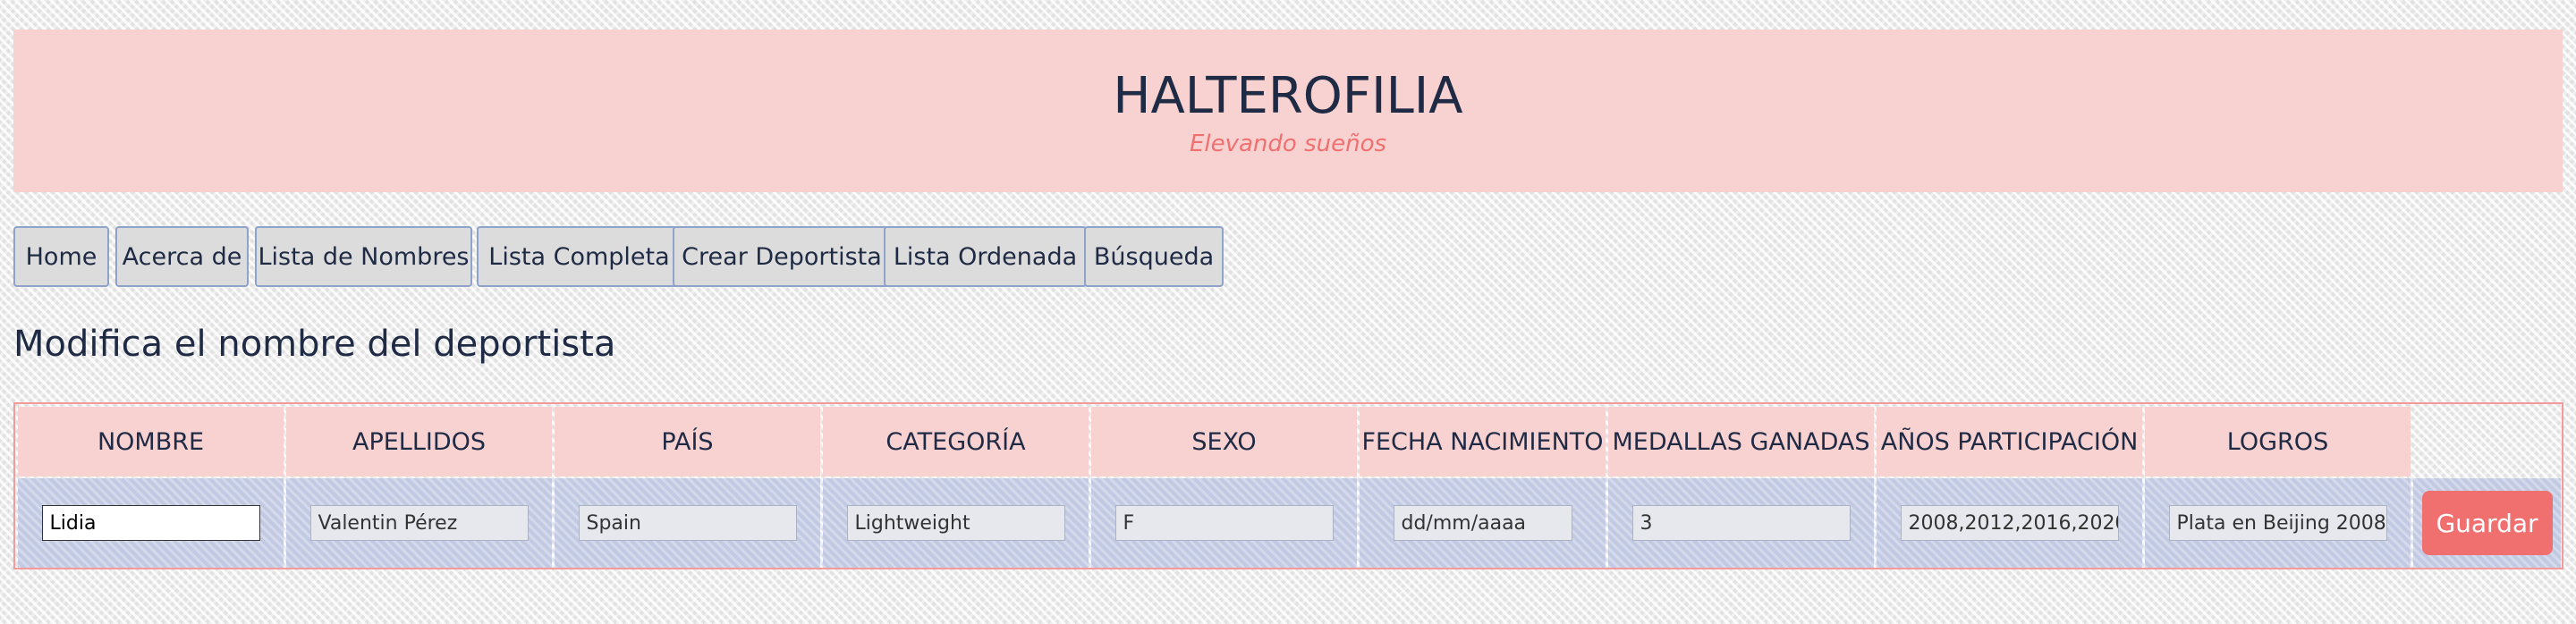  I want to click on nav-sorted-list-button: Lista Ordenada, so click(985, 256).